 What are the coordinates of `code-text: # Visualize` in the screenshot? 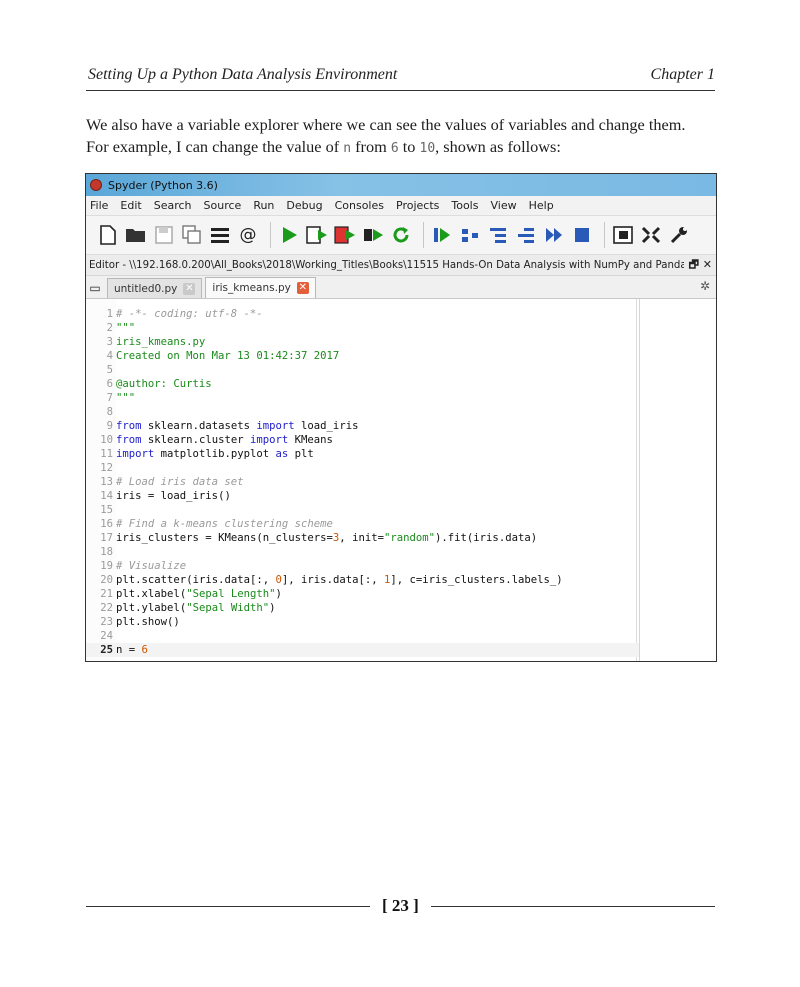 It's located at (151, 566).